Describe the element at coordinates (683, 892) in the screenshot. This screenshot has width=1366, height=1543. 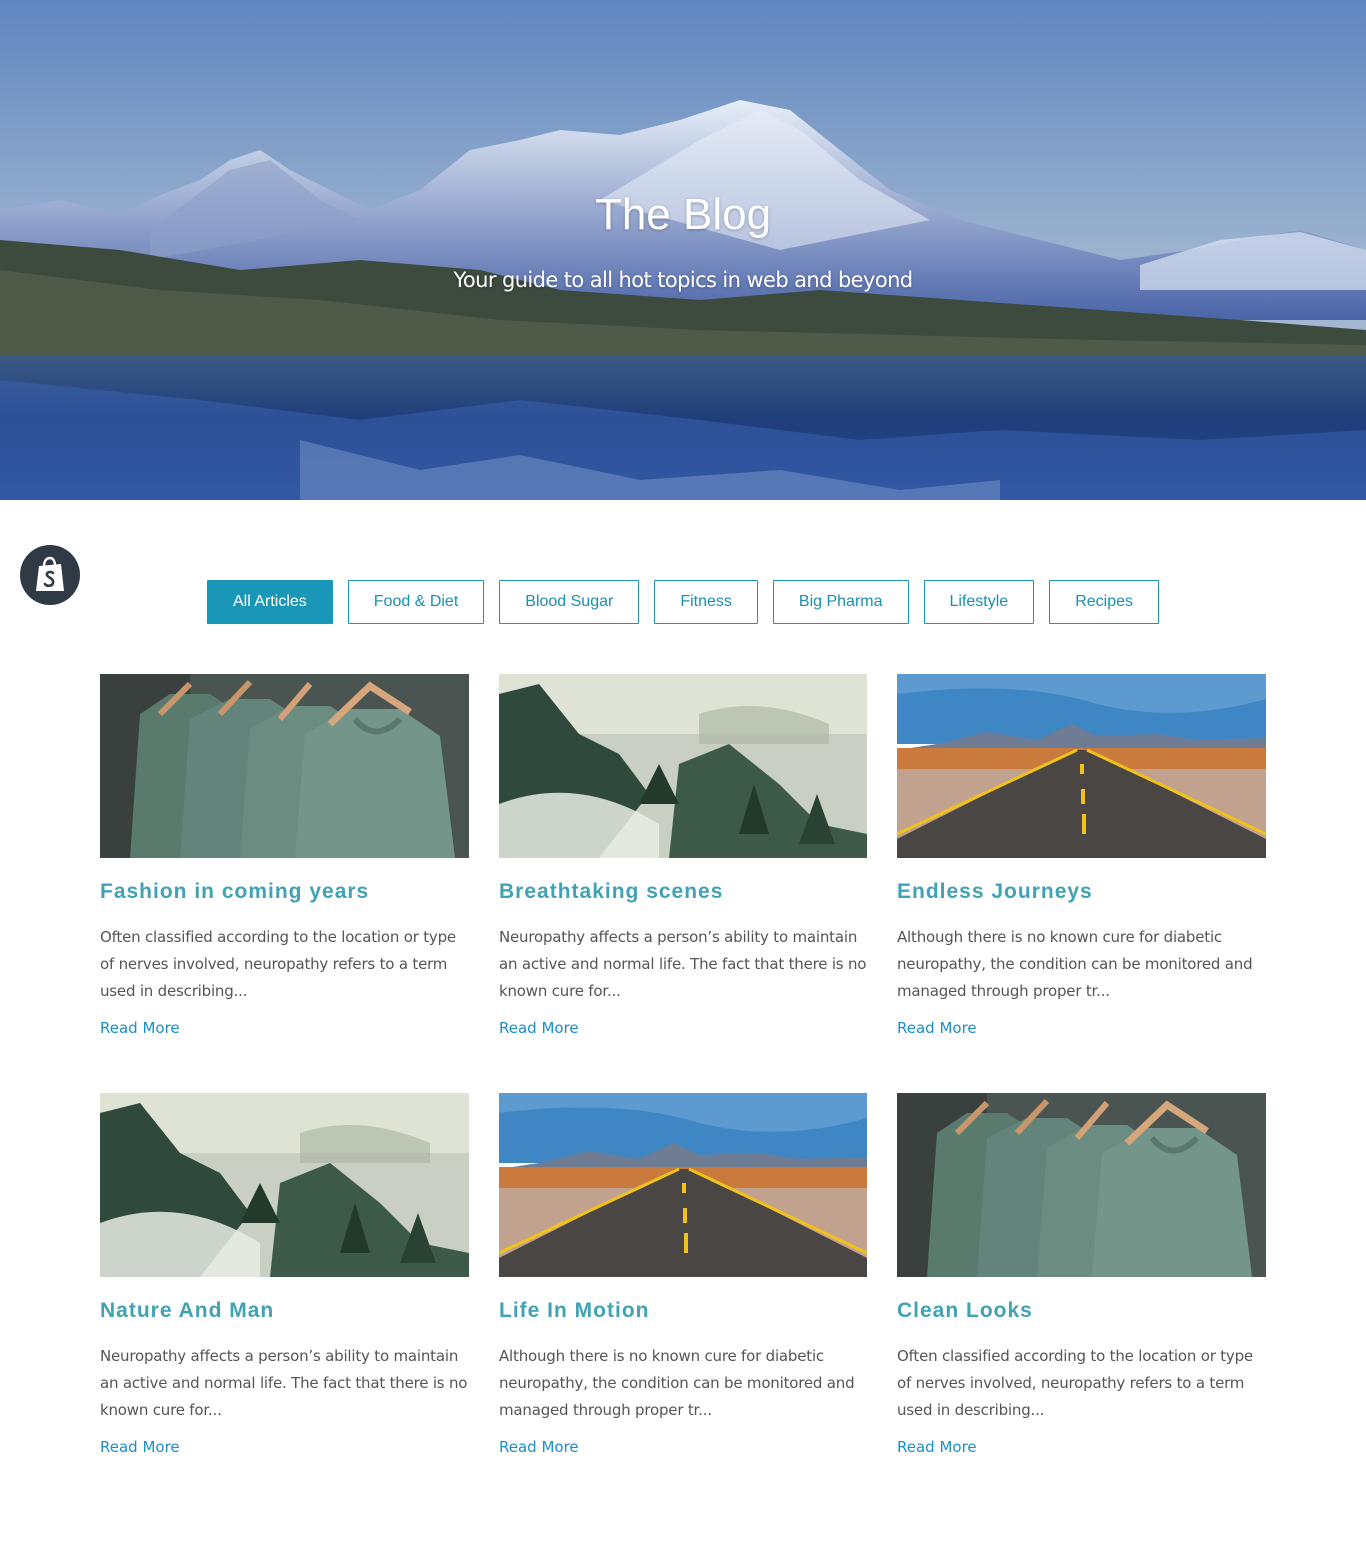
I see `article-title: Breathtaking scenes` at that location.